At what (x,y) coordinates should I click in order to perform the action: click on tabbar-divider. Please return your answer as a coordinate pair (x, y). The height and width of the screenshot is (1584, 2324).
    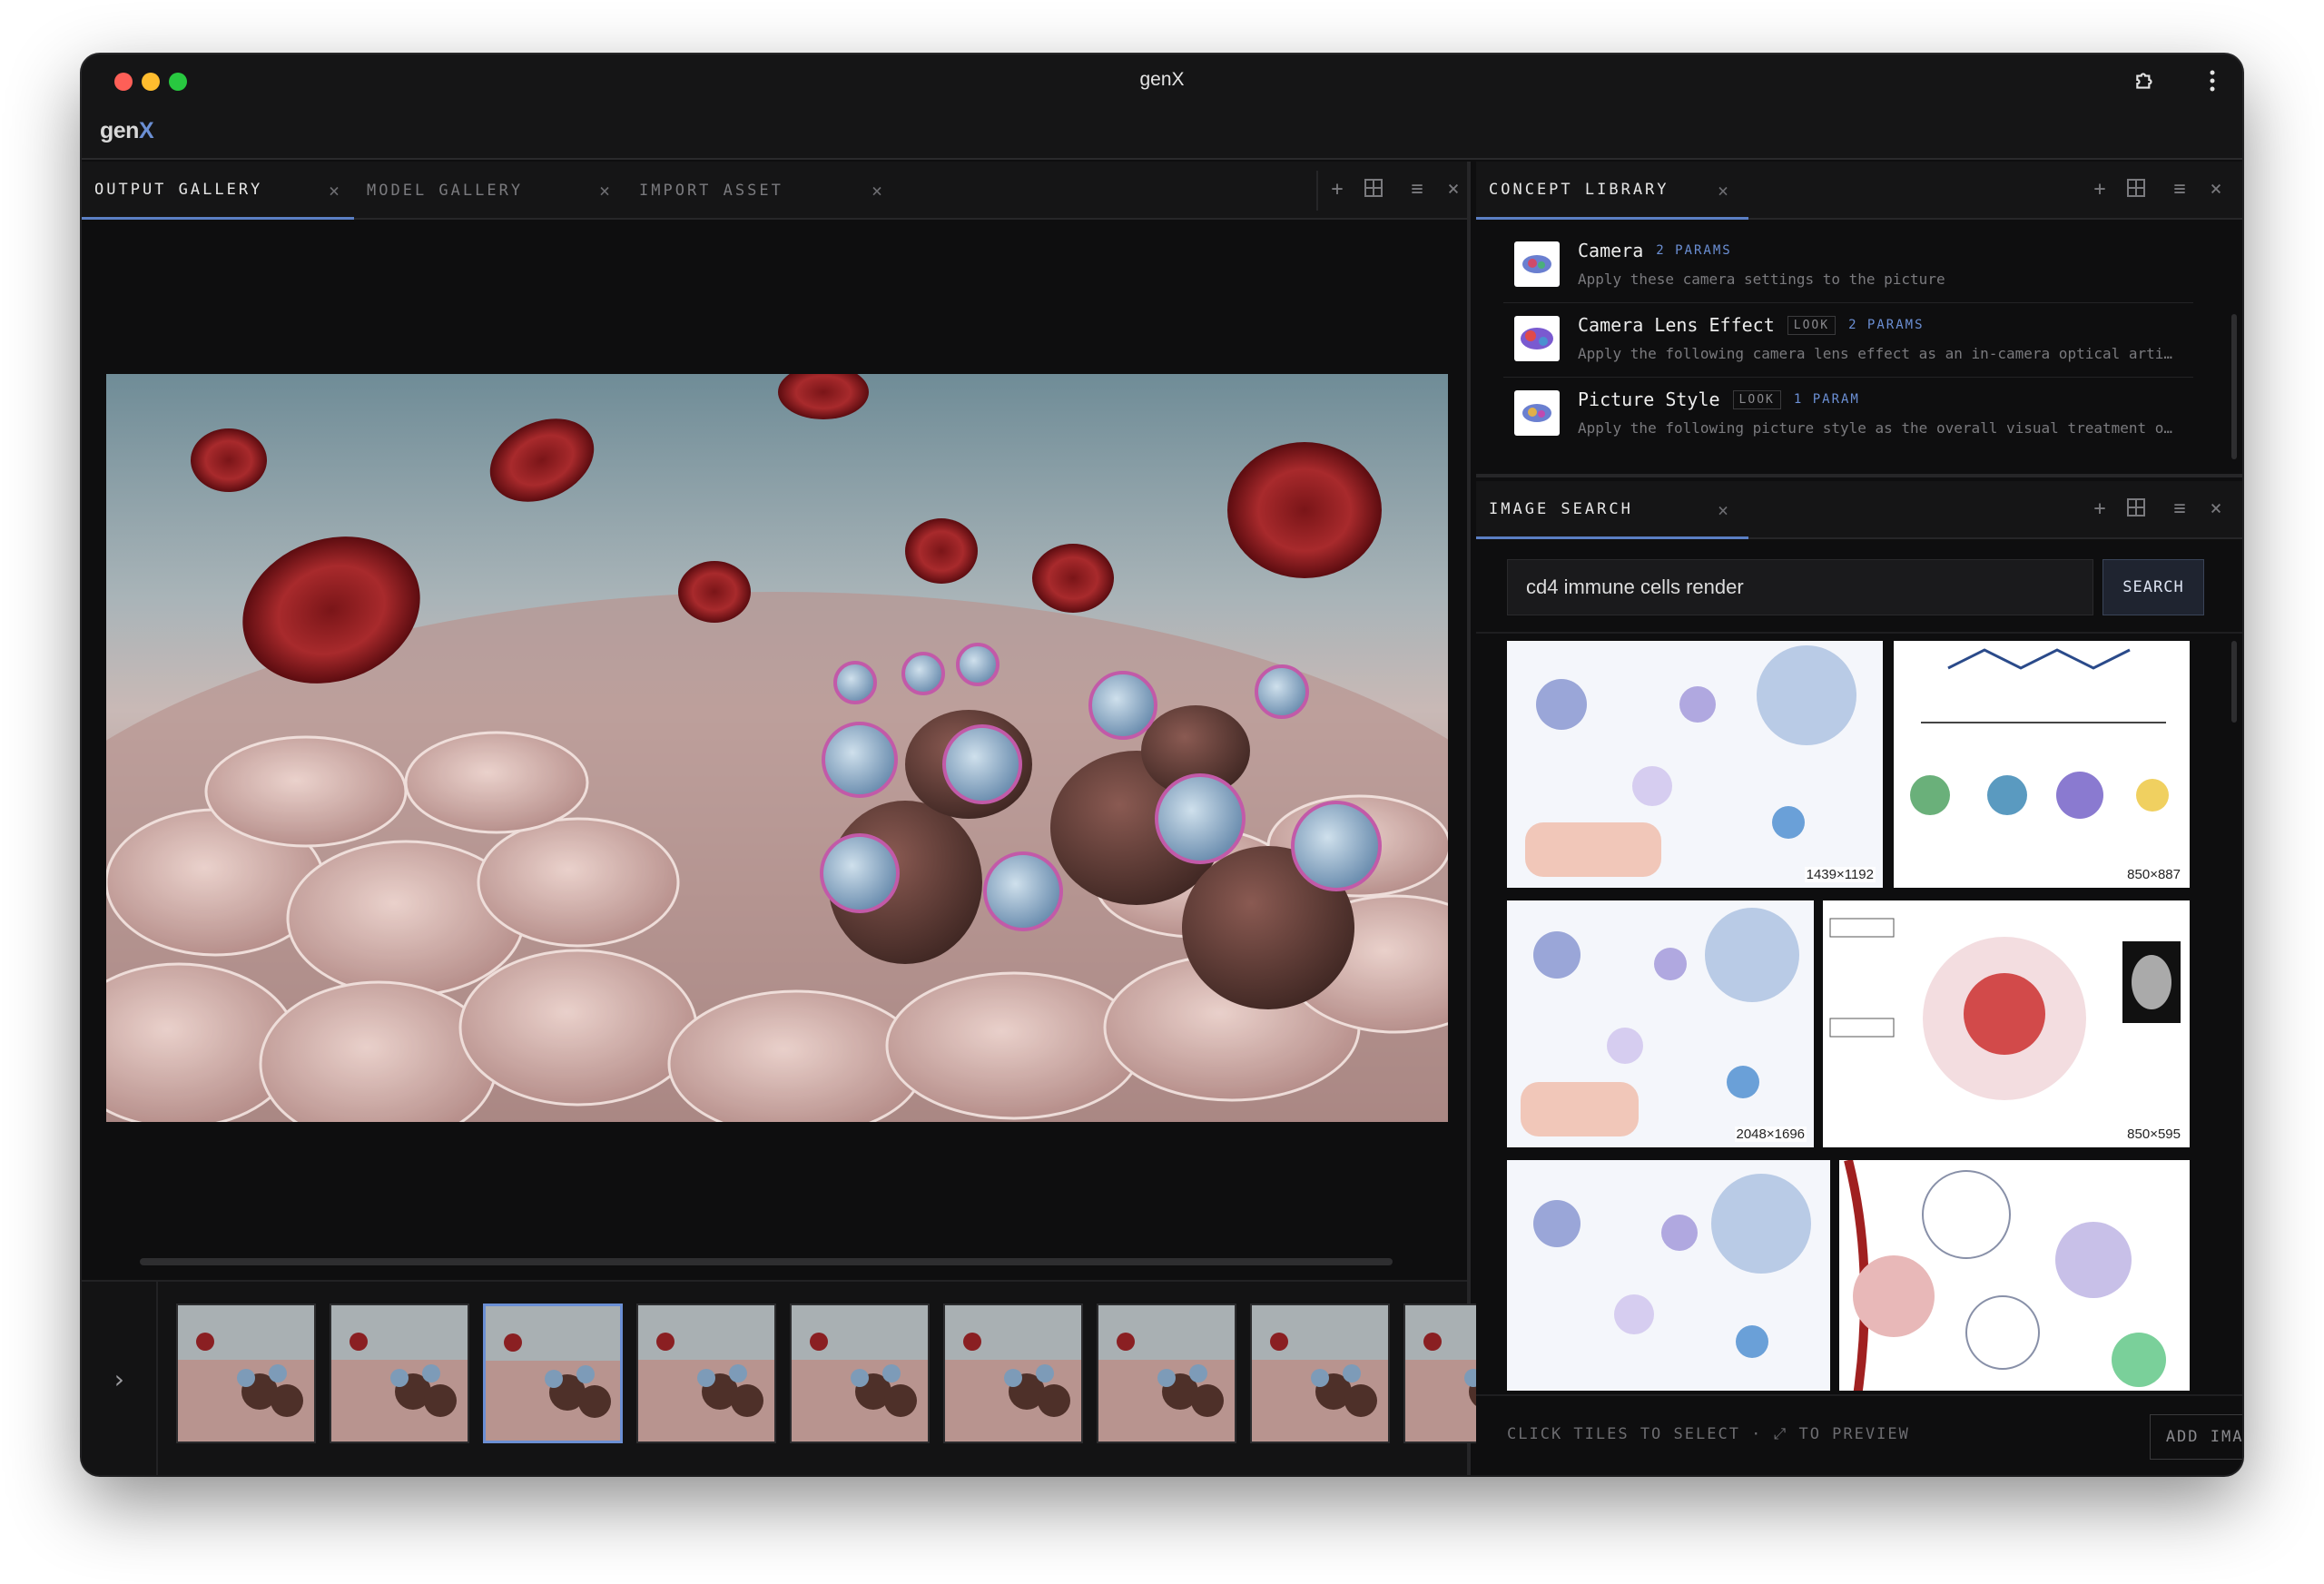
    Looking at the image, I should click on (1317, 191).